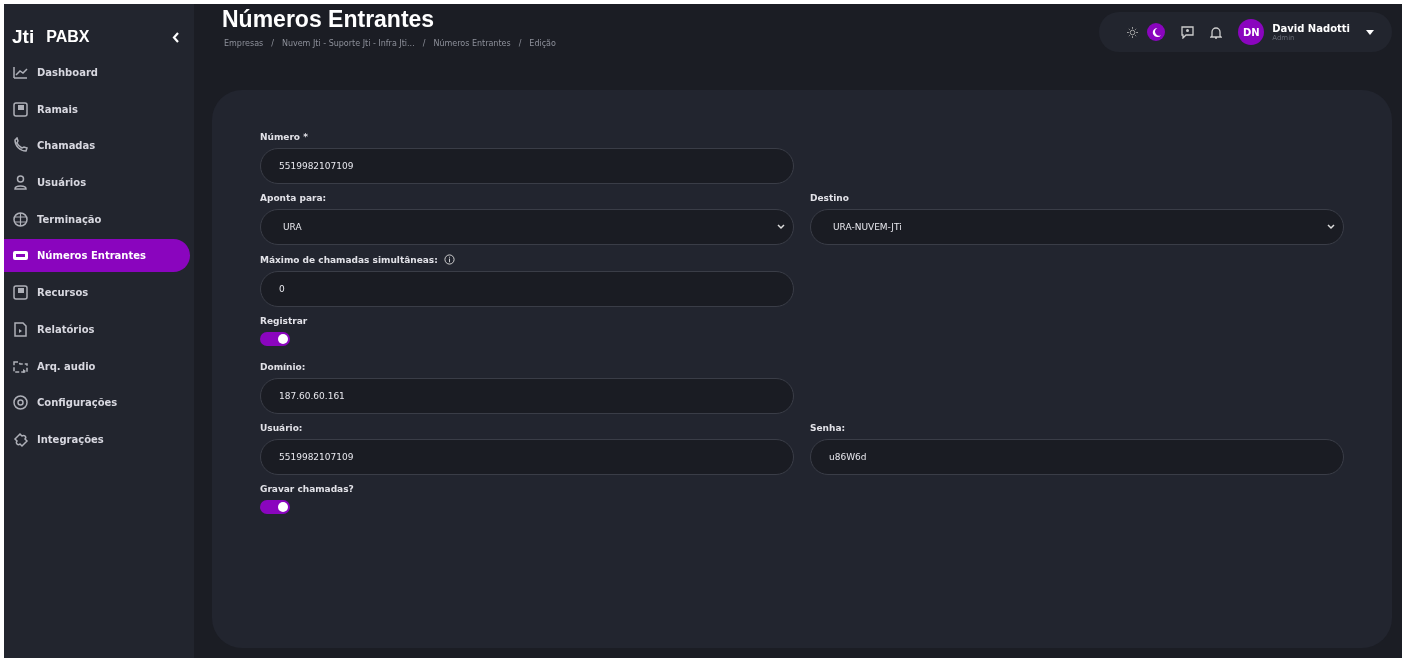 The image size is (1410, 658). Describe the element at coordinates (97, 439) in the screenshot. I see `sidebar-item: Integrações` at that location.